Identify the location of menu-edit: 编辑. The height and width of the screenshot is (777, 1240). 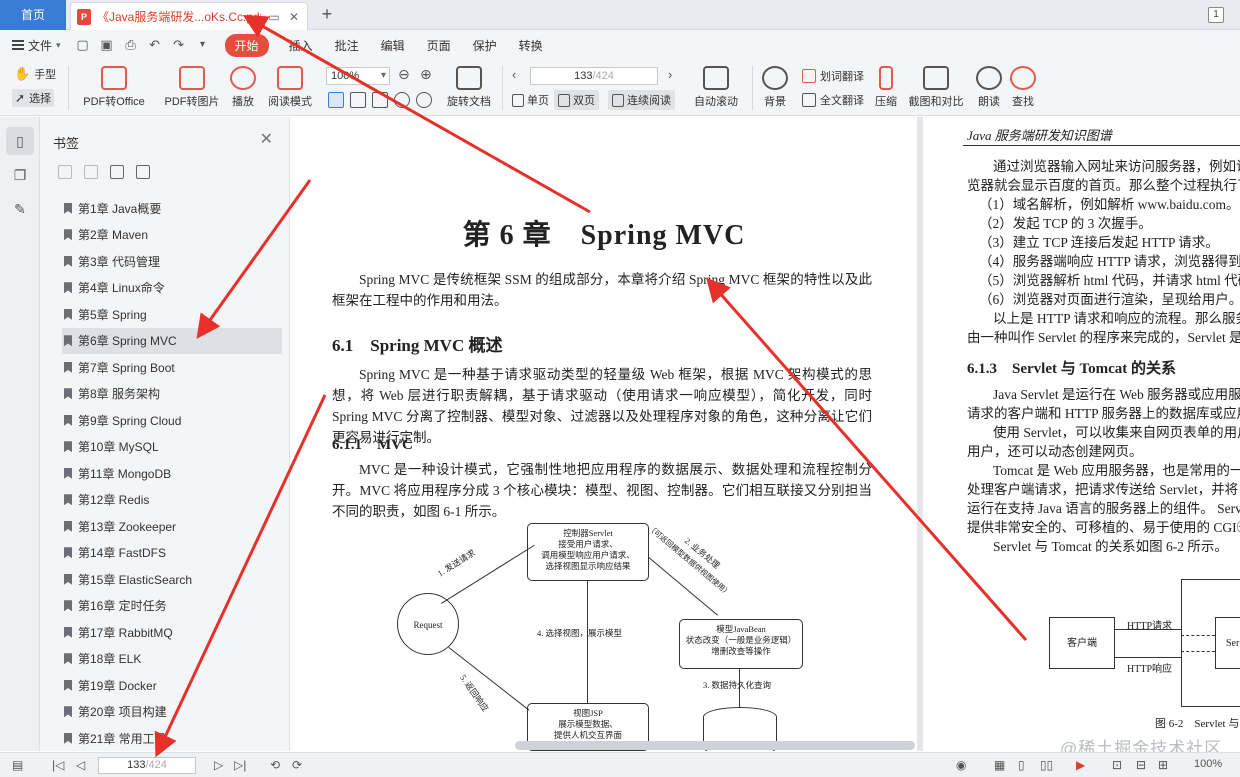
(393, 45).